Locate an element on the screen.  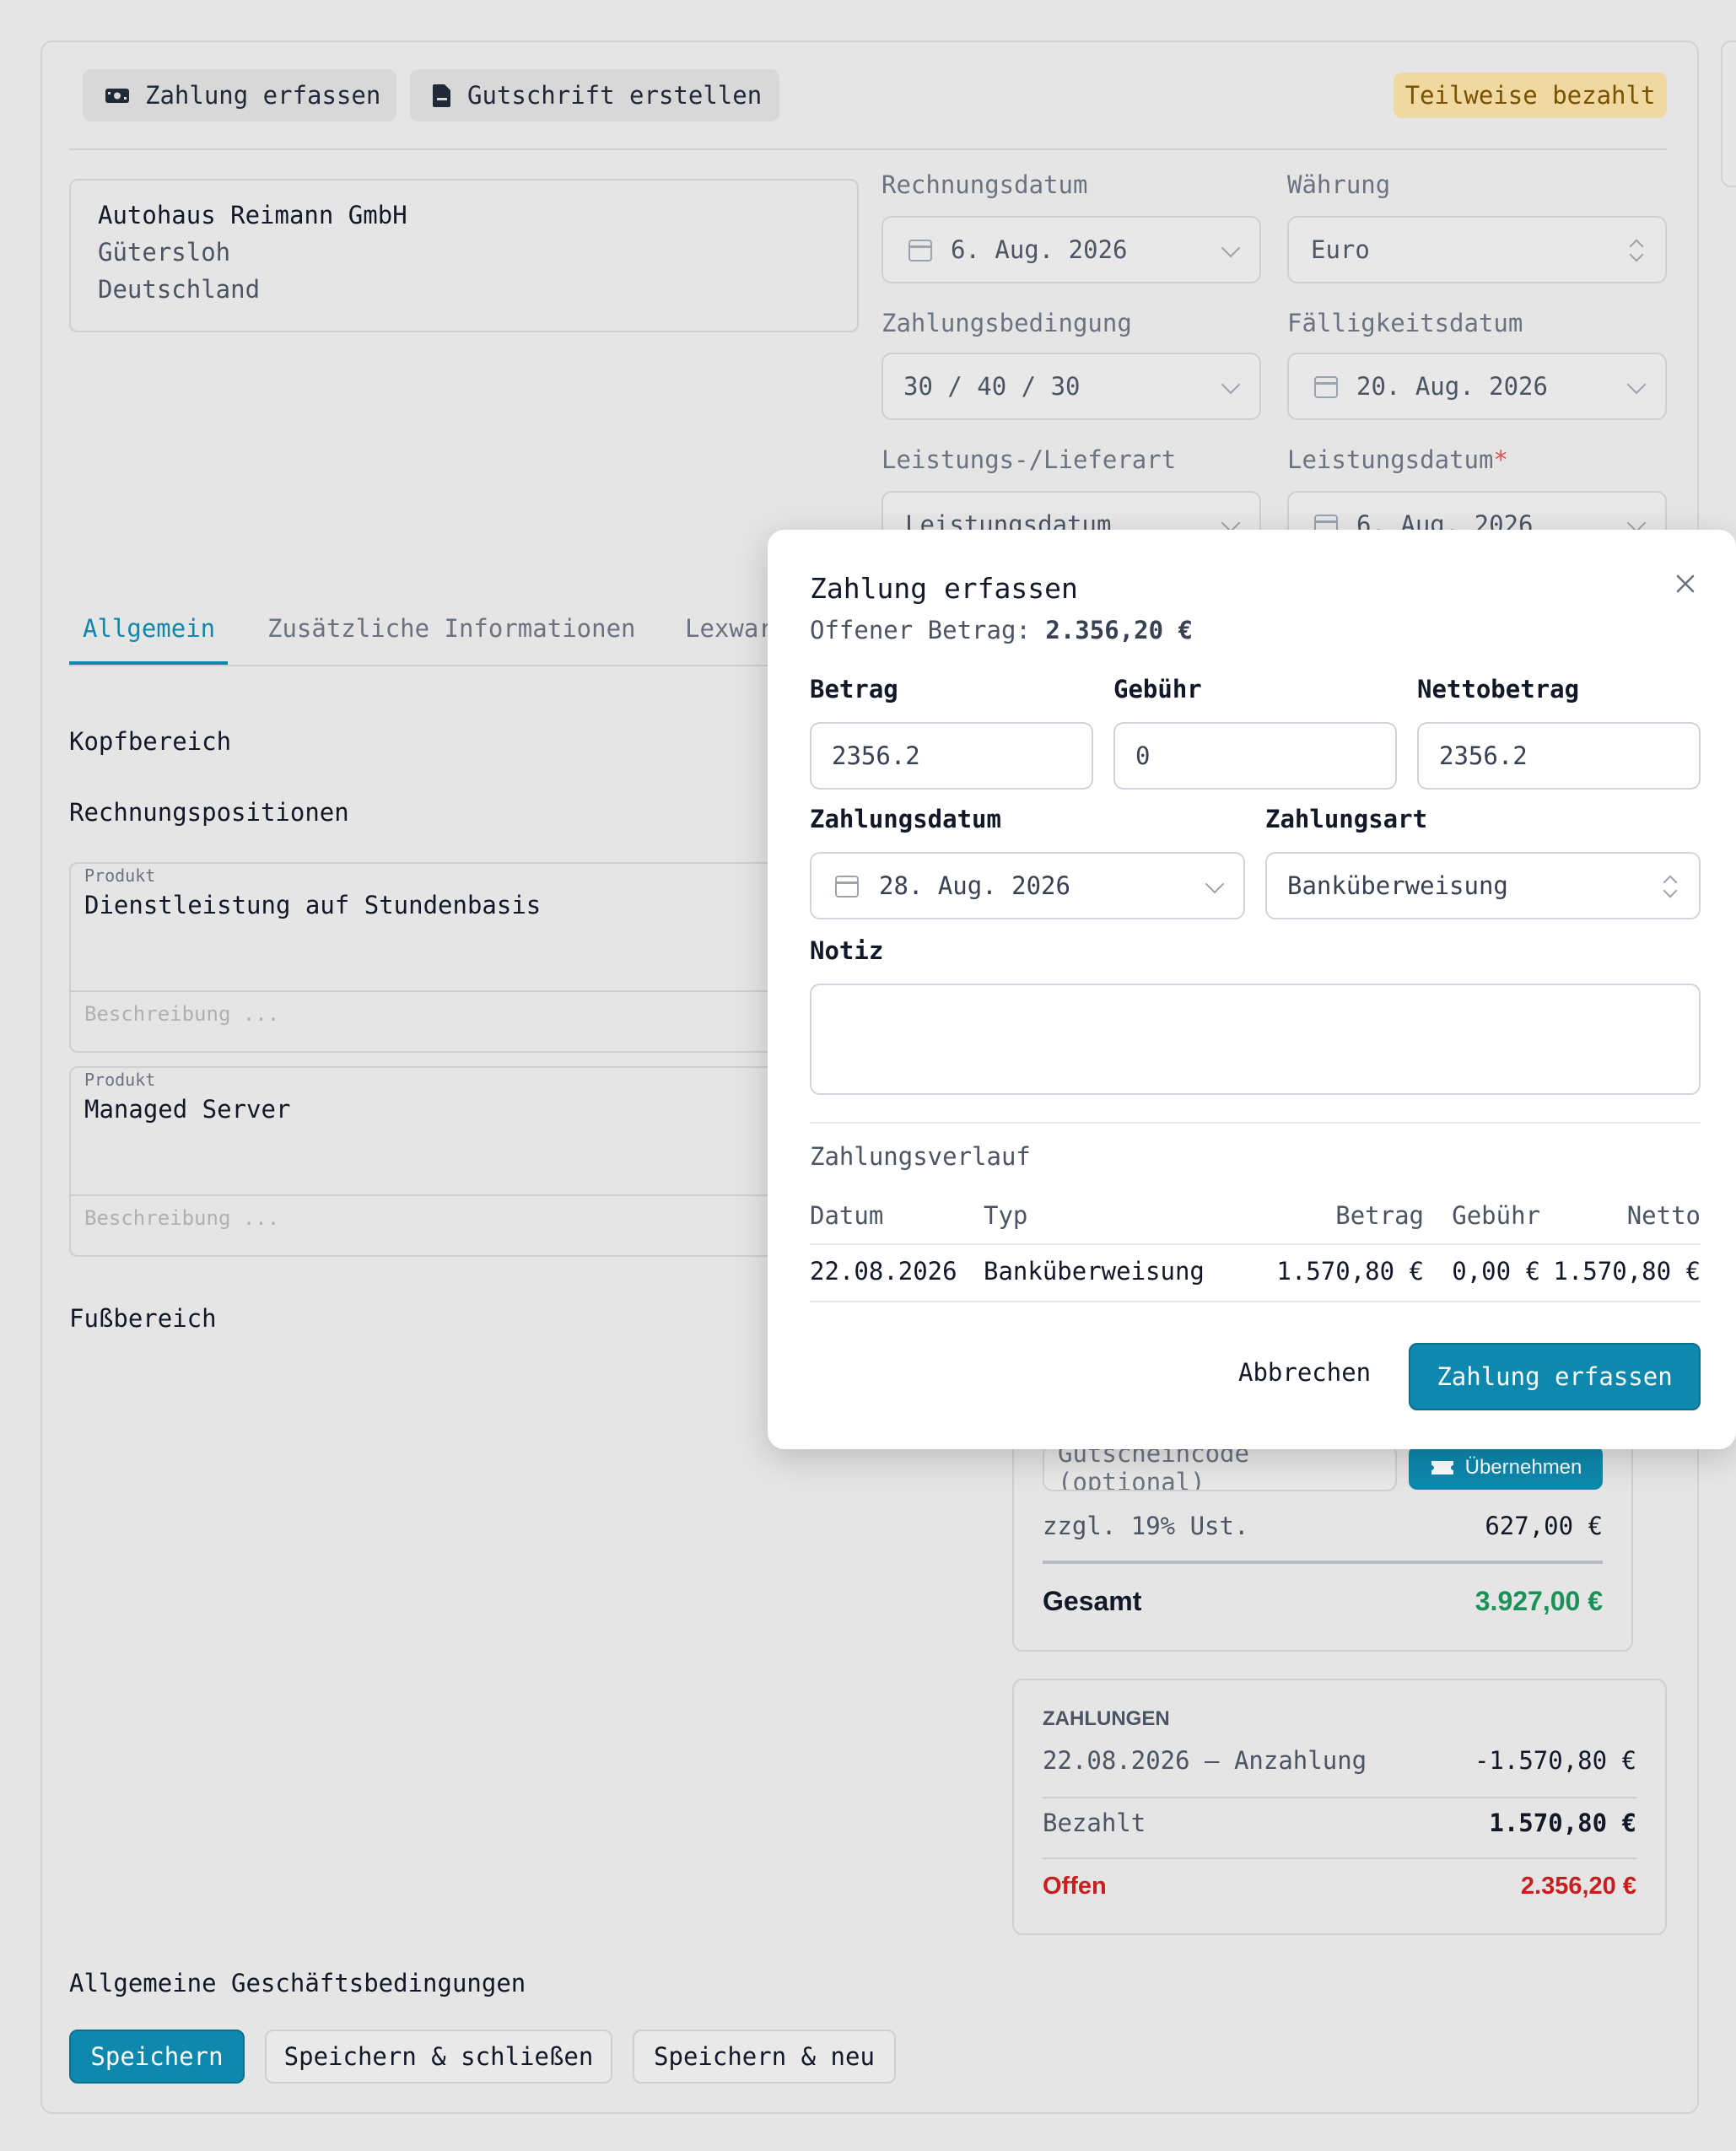
invoice-date-field: 6. Aug. 2026 is located at coordinates (1071, 250).